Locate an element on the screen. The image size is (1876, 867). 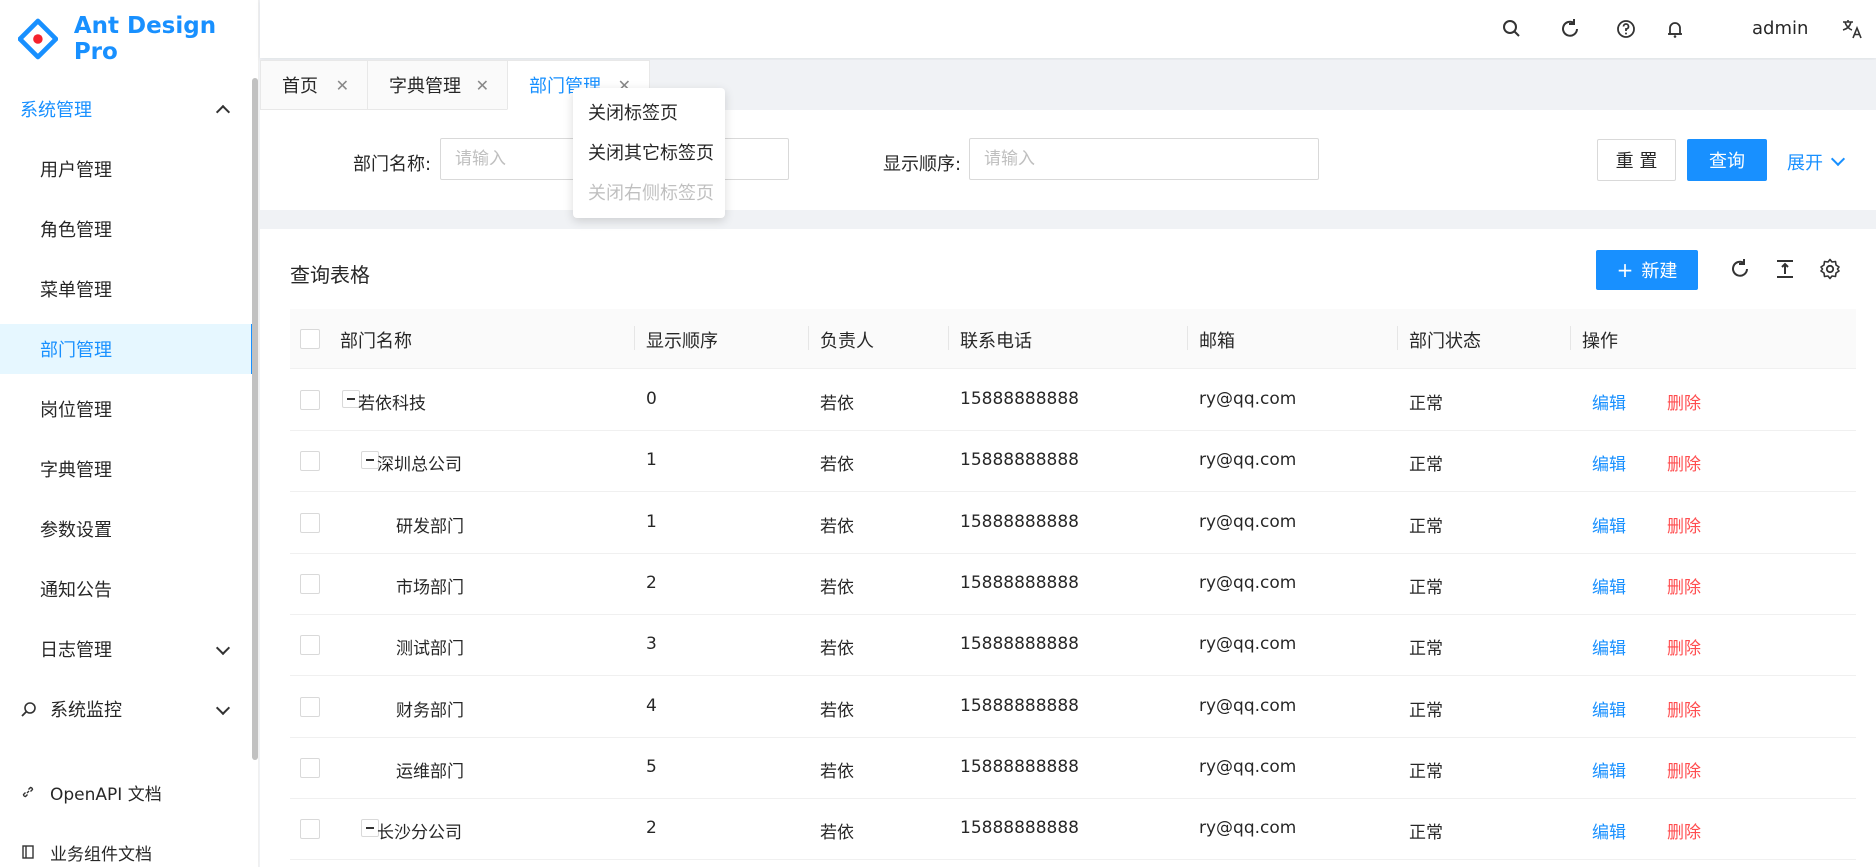
sidebar-item-departments: 部门管理 is located at coordinates (127, 349).